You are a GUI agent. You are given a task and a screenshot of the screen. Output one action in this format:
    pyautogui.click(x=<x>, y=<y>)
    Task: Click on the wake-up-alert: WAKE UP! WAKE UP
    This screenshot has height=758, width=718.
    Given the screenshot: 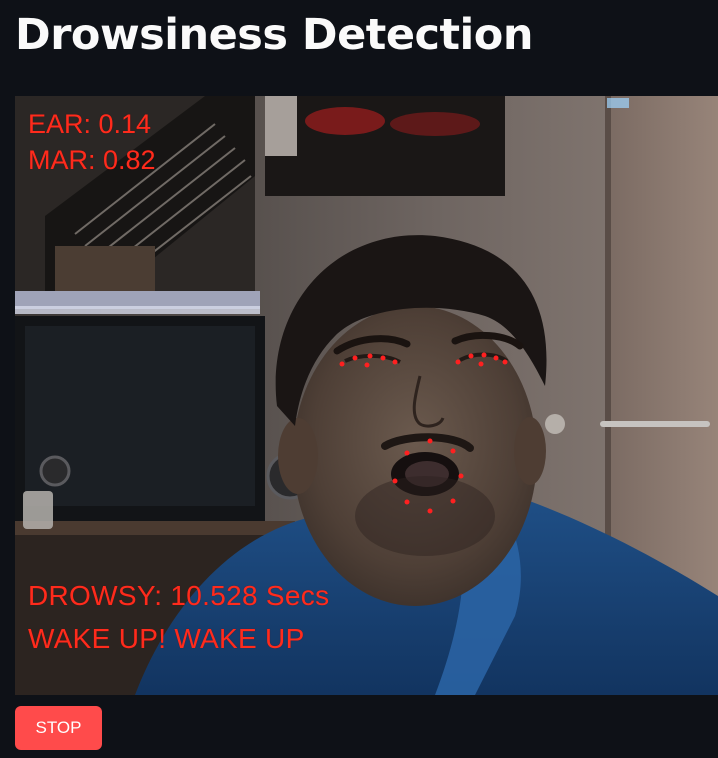 What is the action you would take?
    pyautogui.click(x=166, y=638)
    